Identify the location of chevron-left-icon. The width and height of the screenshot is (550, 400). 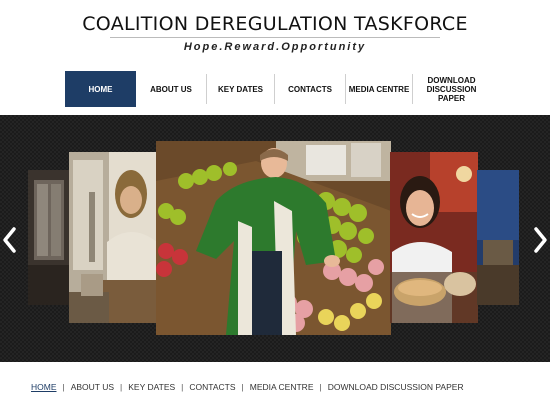
(9, 240).